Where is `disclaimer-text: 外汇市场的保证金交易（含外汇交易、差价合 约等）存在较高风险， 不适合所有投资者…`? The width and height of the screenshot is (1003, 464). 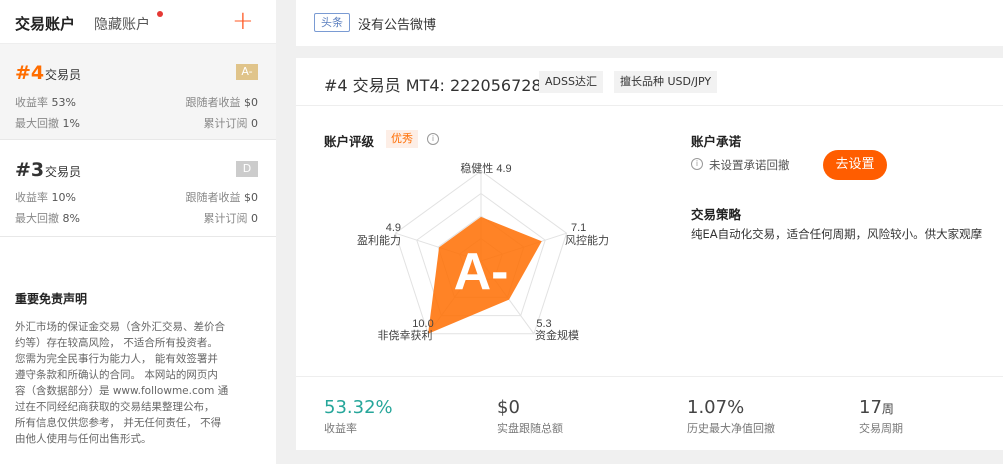
disclaimer-text: 外汇市场的保证金交易（含外汇交易、差价合 约等）存在较高风险， 不适合所有投资者… is located at coordinates (122, 383).